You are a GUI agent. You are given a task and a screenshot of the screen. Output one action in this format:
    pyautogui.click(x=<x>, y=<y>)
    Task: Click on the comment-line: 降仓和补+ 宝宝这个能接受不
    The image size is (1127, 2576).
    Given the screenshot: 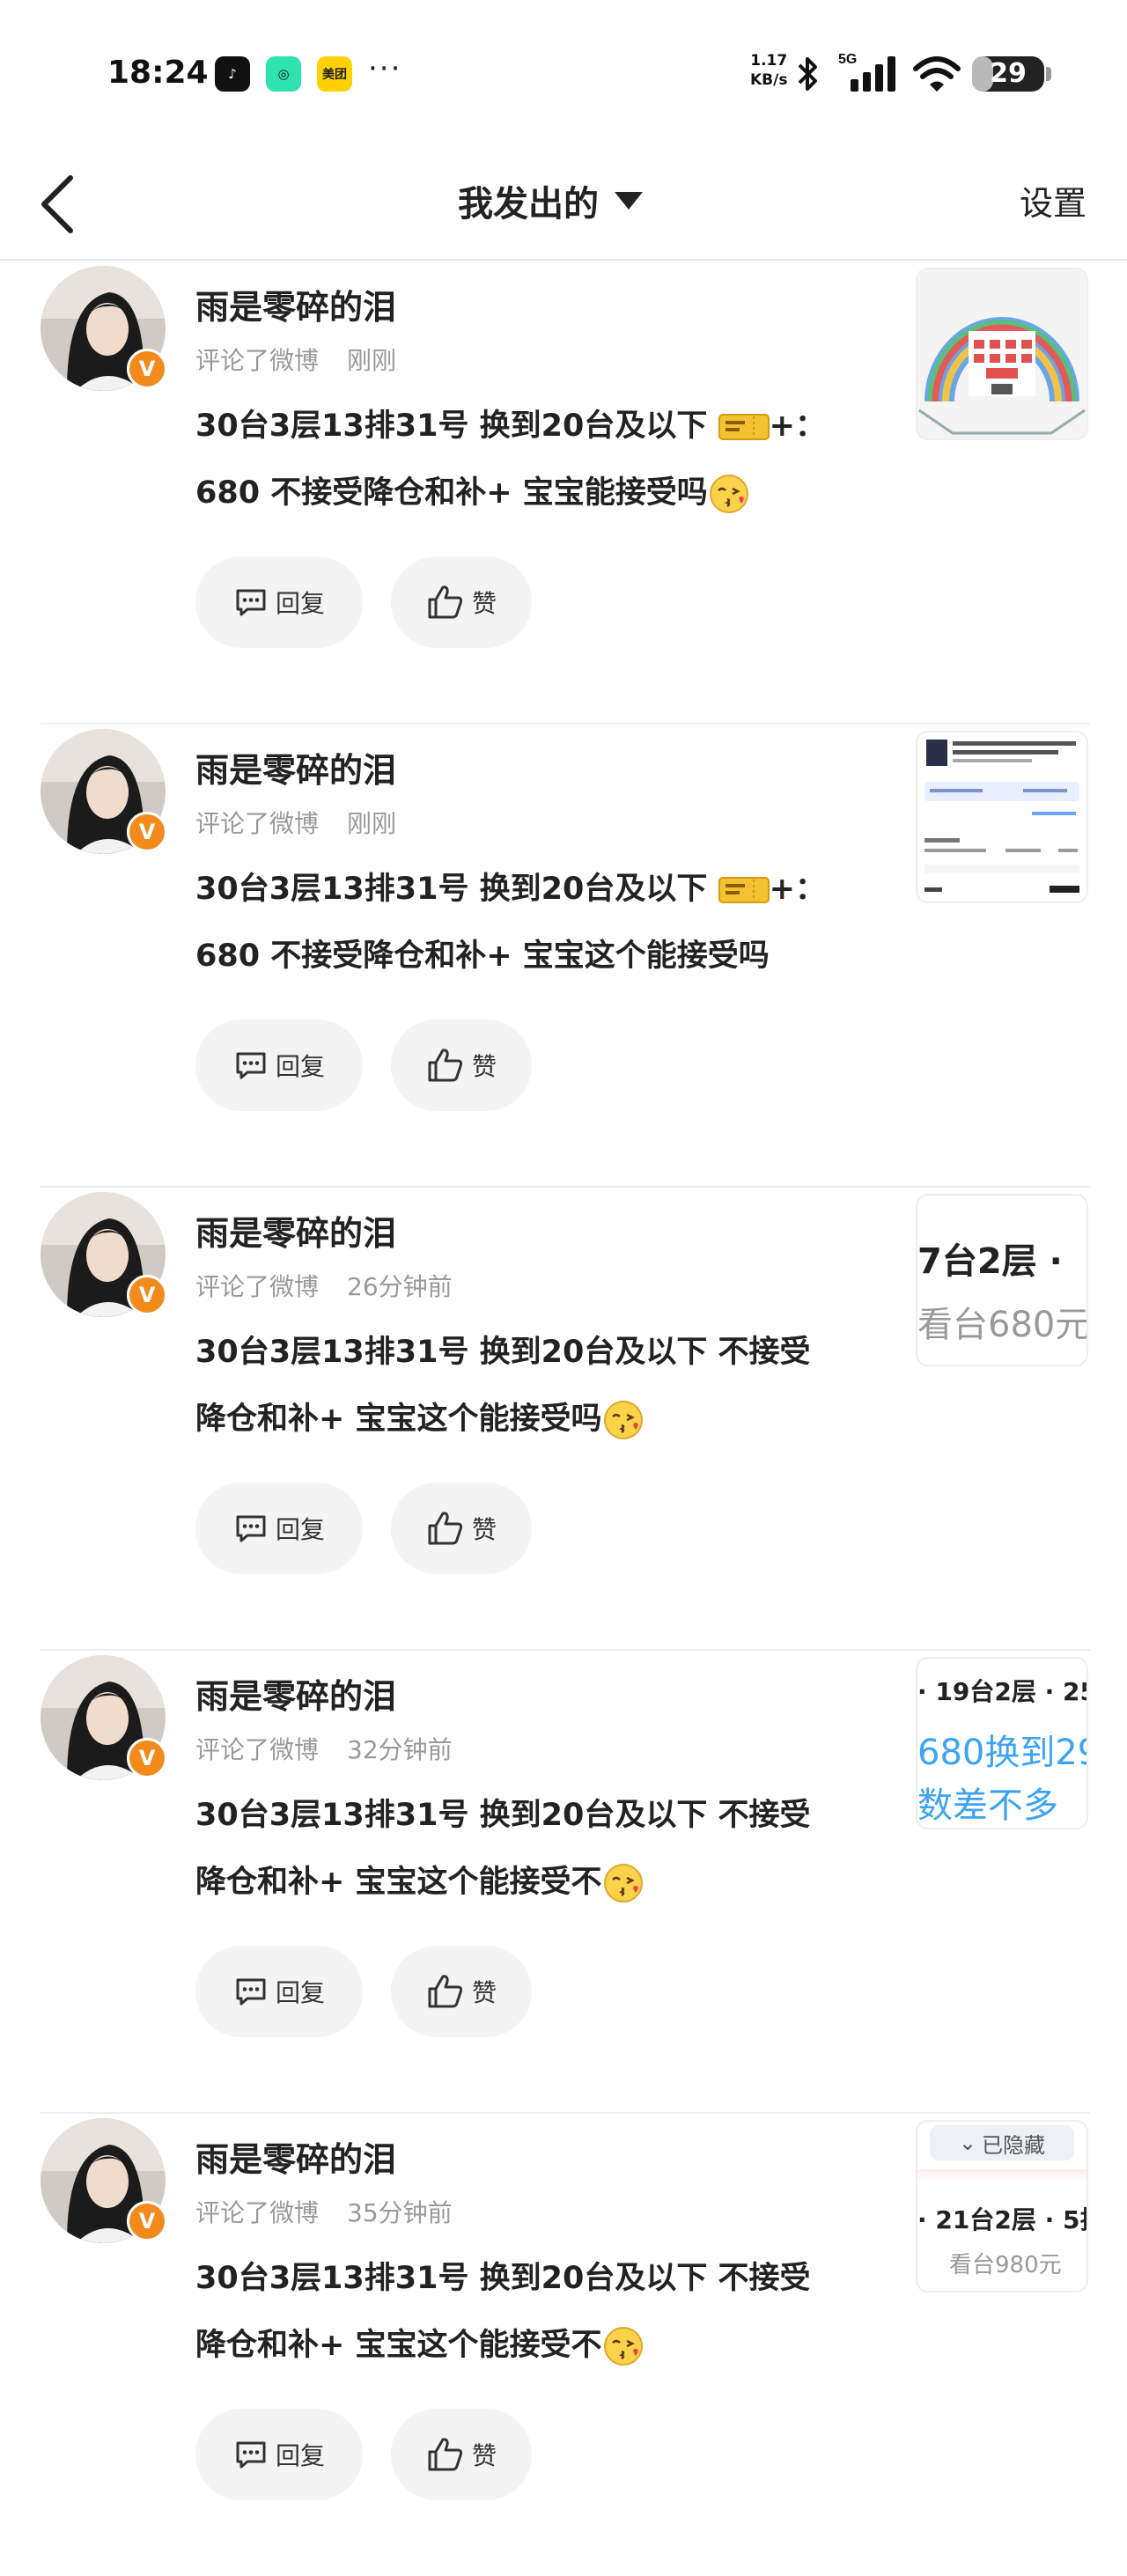 What is the action you would take?
    pyautogui.click(x=534, y=2346)
    